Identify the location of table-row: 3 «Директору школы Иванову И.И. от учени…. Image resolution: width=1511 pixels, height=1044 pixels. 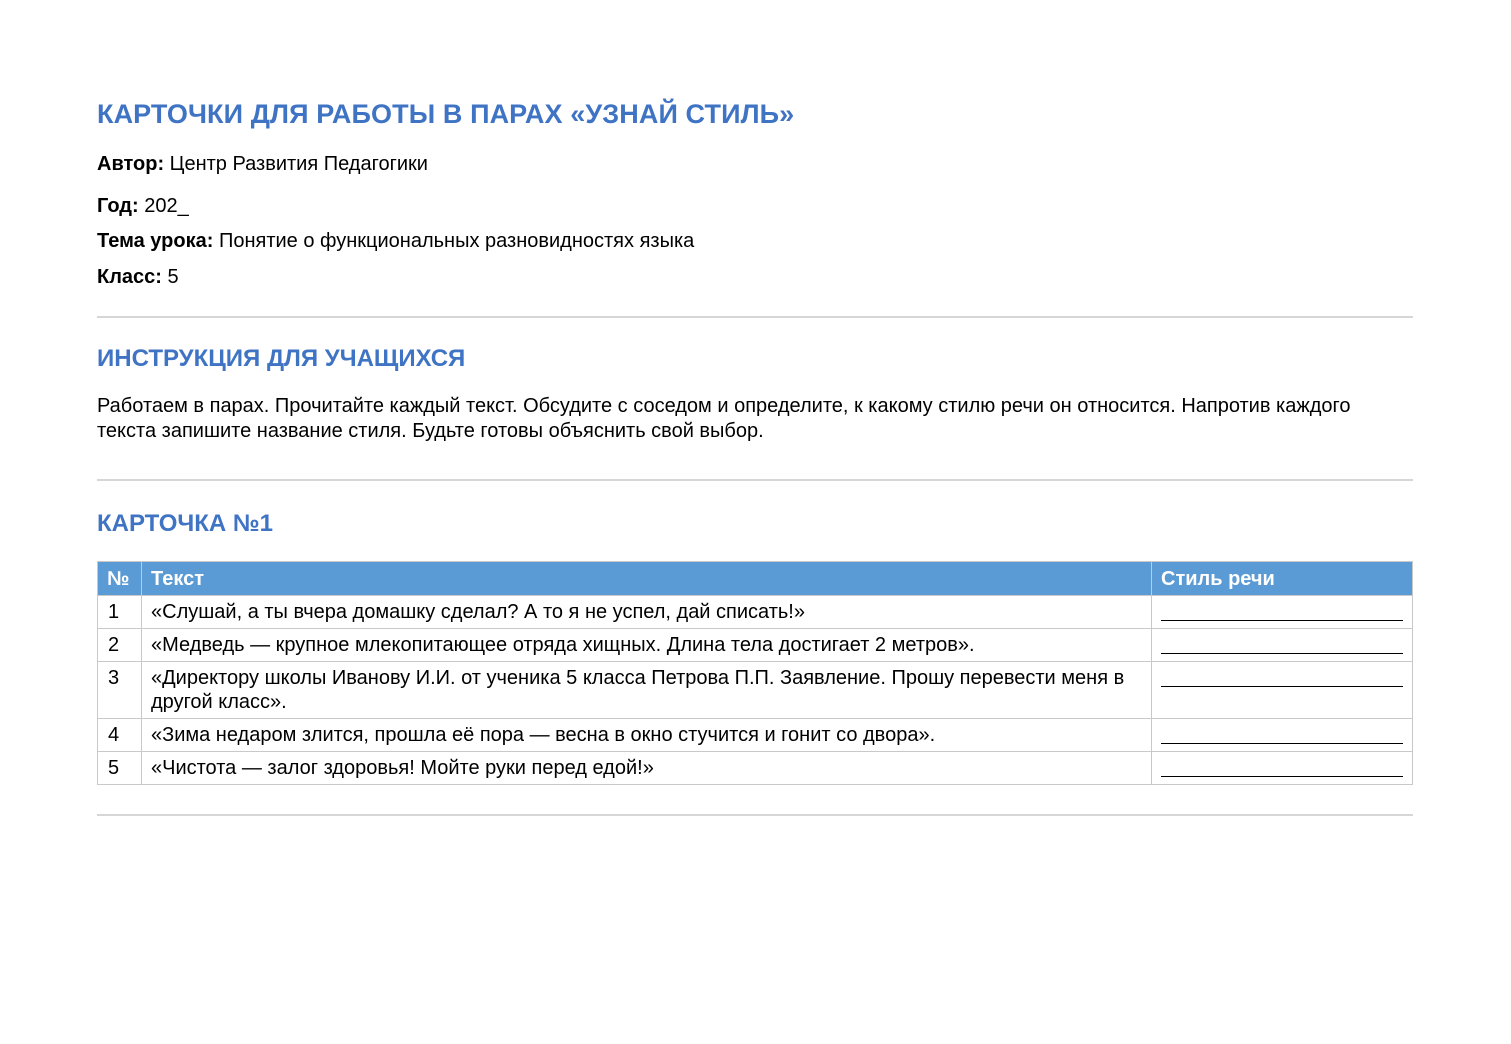
(755, 690).